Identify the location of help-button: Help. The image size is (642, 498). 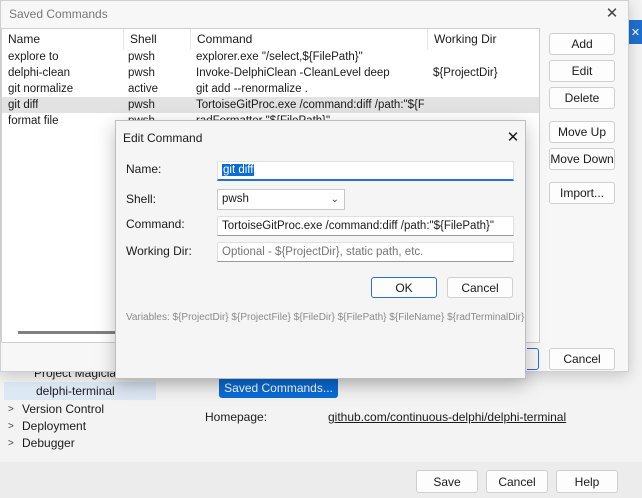
(587, 481).